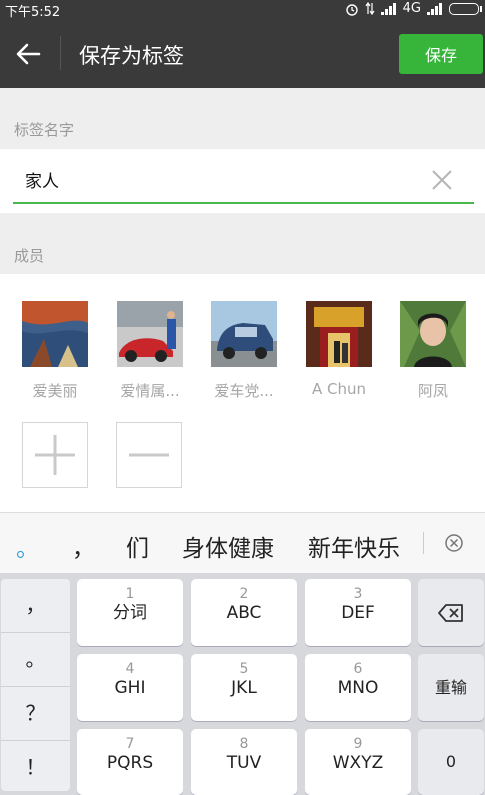 The image size is (485, 795). I want to click on key-number: 1, so click(130, 594).